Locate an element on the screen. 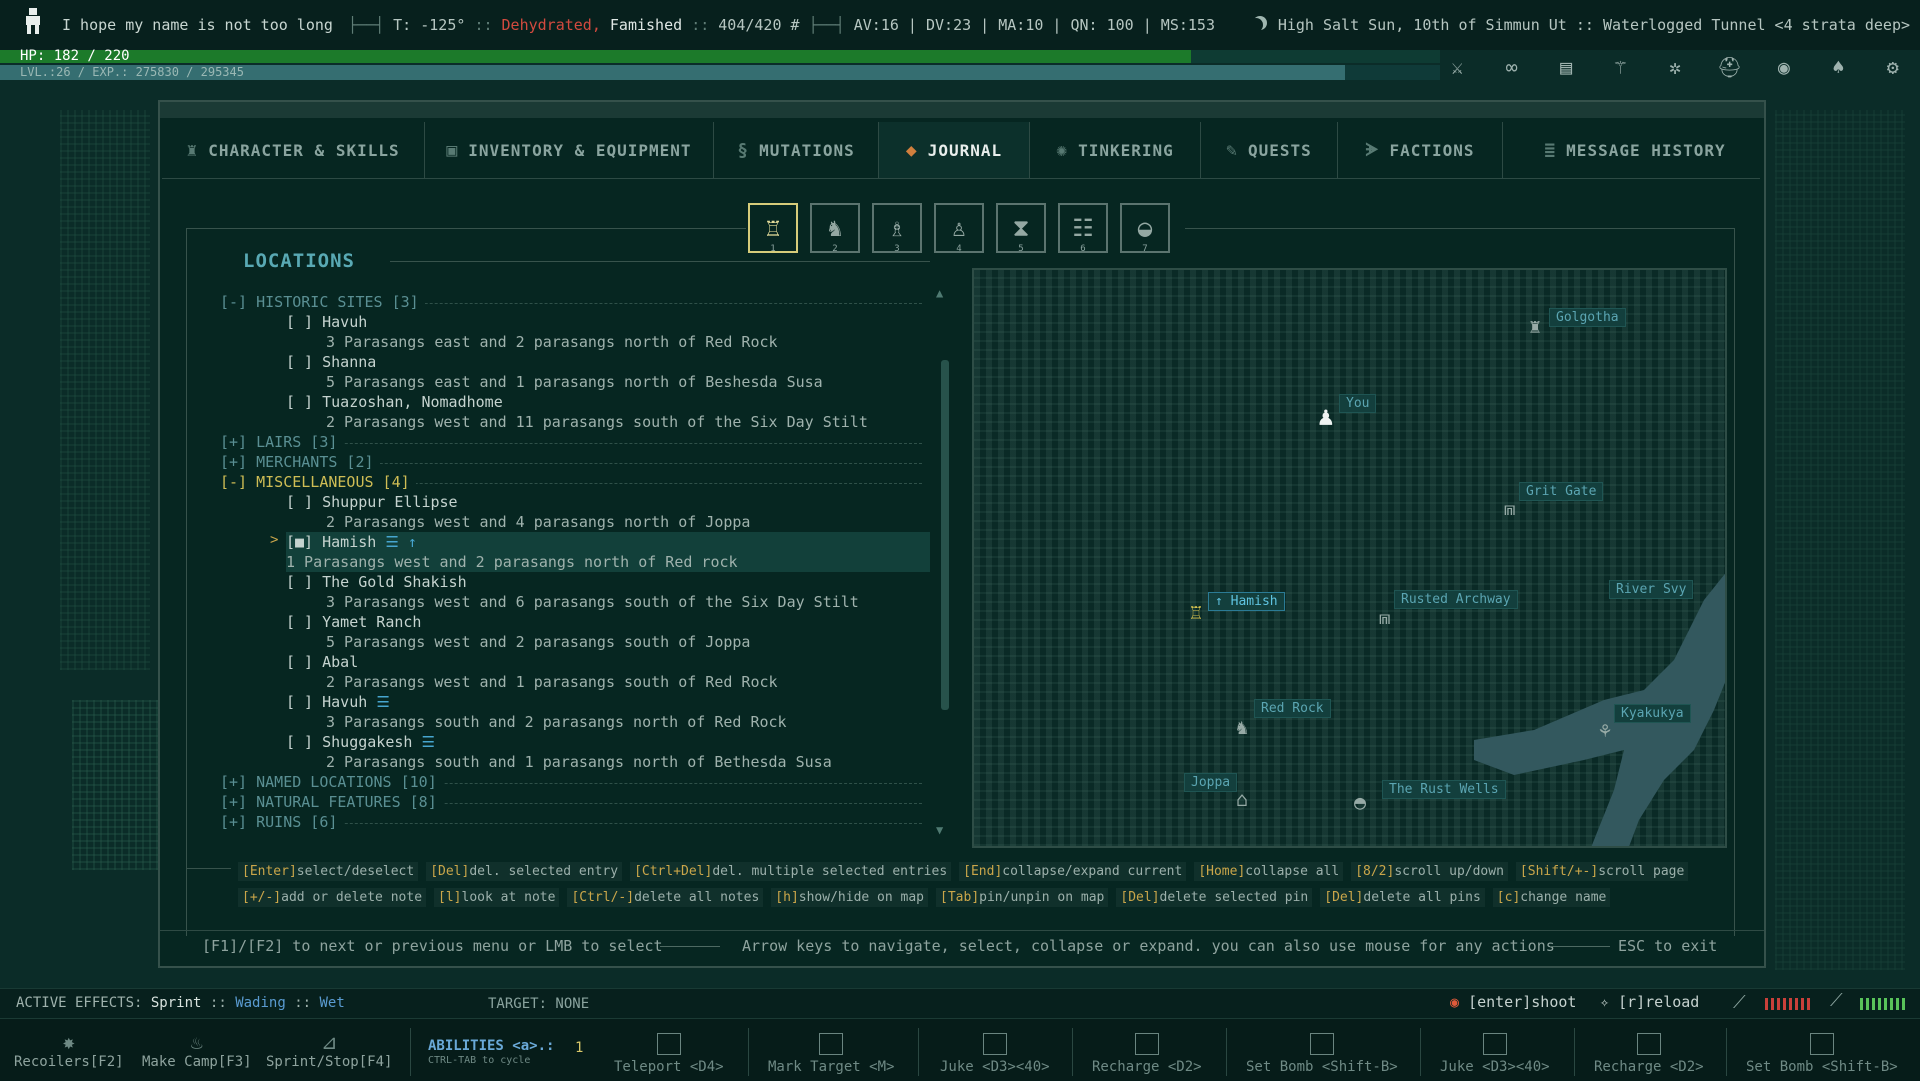 Image resolution: width=1920 pixels, height=1081 pixels. category-historic-sites: [-] HISTORIC SITES [3] is located at coordinates (575, 302).